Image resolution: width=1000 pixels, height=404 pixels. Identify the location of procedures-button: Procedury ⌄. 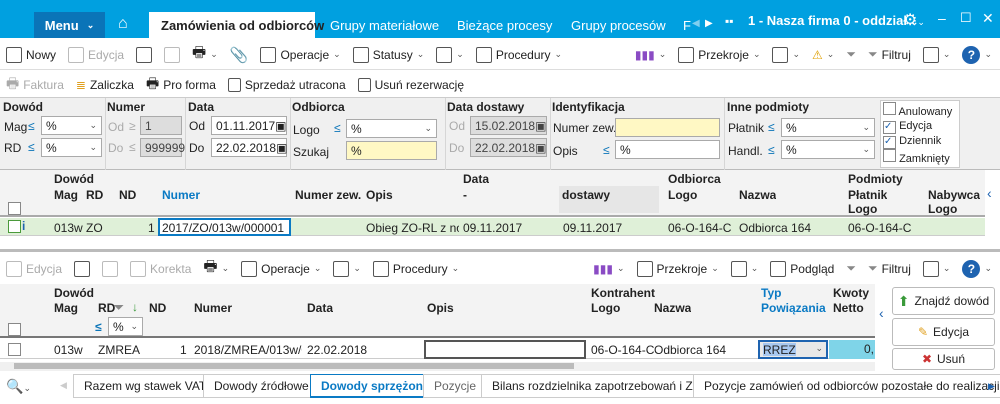
(518, 54).